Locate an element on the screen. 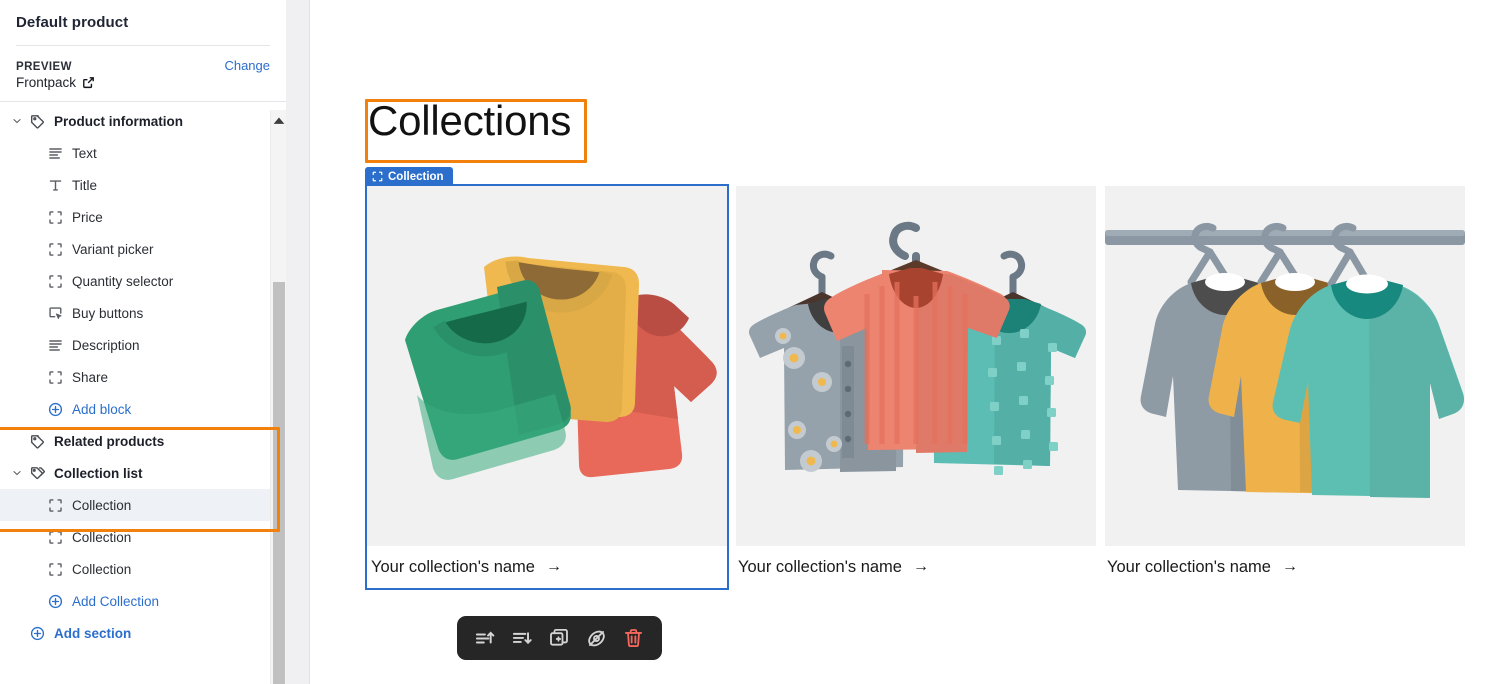 The image size is (1489, 684). sidebar-item-label: Buy buttons is located at coordinates (108, 313).